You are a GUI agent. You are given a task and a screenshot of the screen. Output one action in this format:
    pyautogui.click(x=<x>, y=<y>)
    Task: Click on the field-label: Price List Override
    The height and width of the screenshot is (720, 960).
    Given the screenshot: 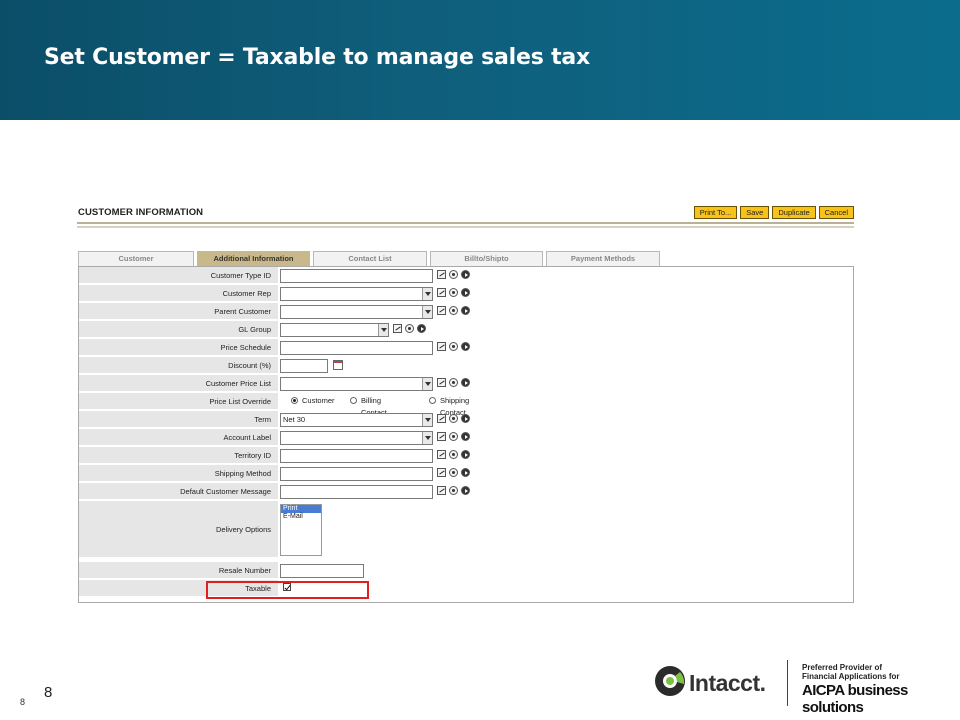 What is the action you would take?
    pyautogui.click(x=178, y=401)
    